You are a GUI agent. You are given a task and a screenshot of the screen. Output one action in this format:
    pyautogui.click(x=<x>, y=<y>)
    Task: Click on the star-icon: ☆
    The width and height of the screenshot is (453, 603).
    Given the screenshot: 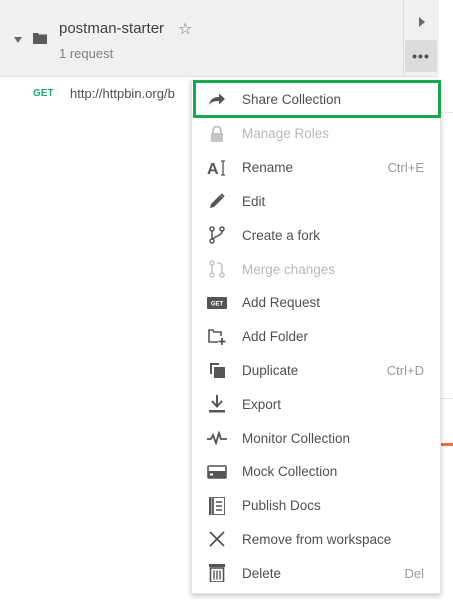 What is the action you would take?
    pyautogui.click(x=185, y=30)
    